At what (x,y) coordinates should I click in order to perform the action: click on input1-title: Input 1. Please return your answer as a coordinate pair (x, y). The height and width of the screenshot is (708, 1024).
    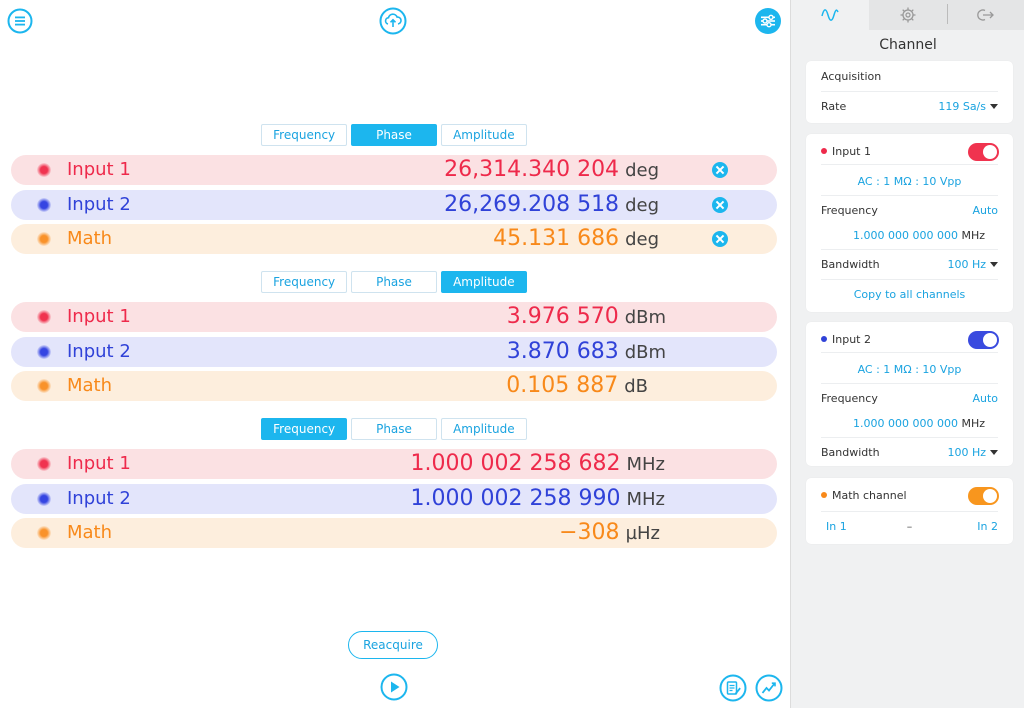
    Looking at the image, I should click on (846, 151).